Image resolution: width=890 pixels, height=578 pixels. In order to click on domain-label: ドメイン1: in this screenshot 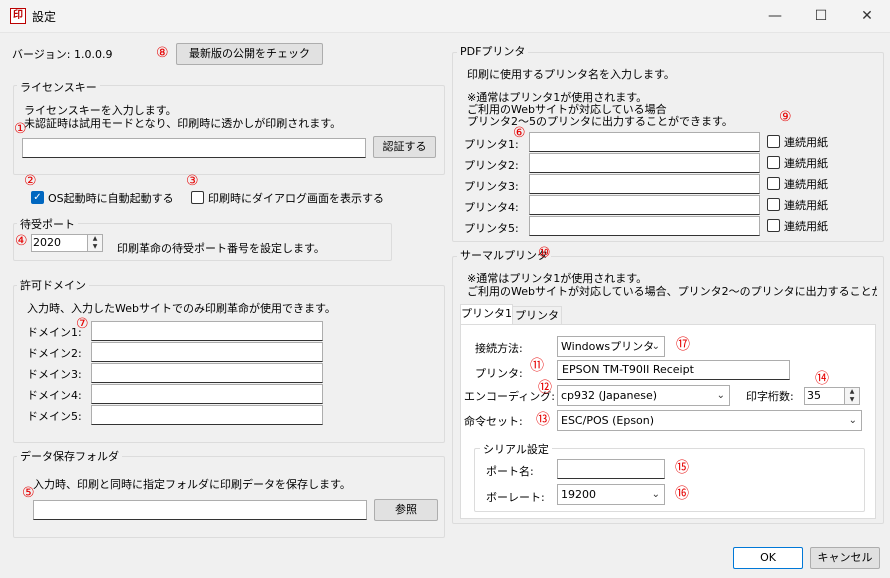, I will do `click(54, 332)`.